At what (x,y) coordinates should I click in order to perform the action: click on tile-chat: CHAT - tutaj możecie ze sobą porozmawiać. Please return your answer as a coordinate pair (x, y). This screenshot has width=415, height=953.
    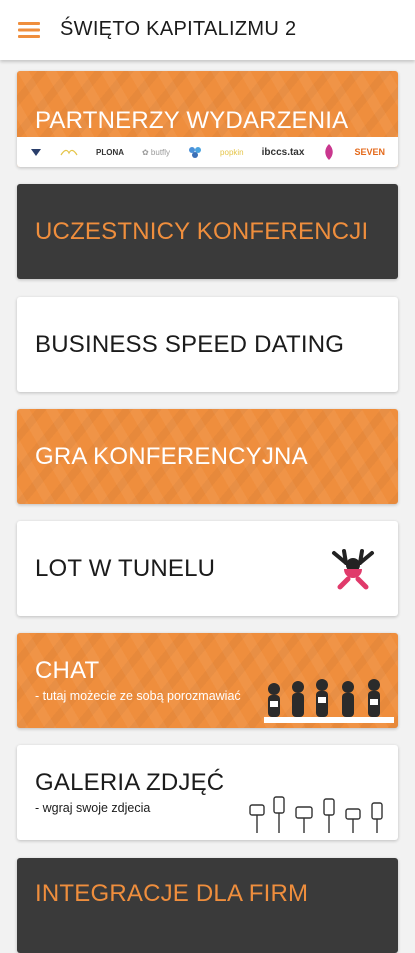
    Looking at the image, I should click on (207, 680).